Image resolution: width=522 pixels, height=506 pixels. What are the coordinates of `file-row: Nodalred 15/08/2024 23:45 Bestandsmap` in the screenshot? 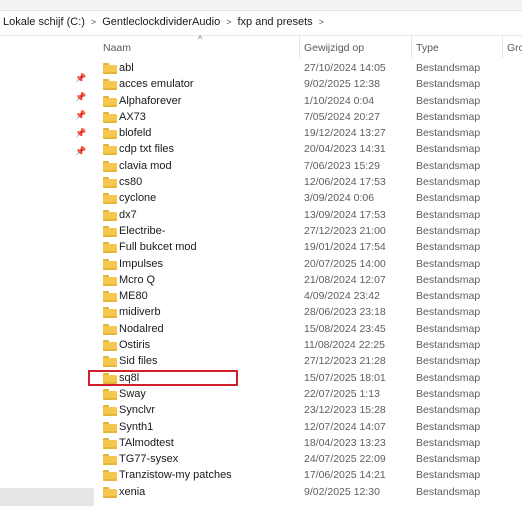 It's located at (308, 329).